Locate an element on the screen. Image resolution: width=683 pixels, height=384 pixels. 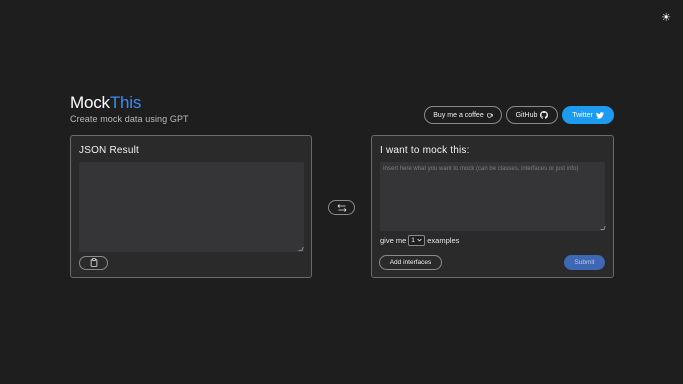
top-buttons: Buy me a coffee GitHub Twitter is located at coordinates (519, 115).